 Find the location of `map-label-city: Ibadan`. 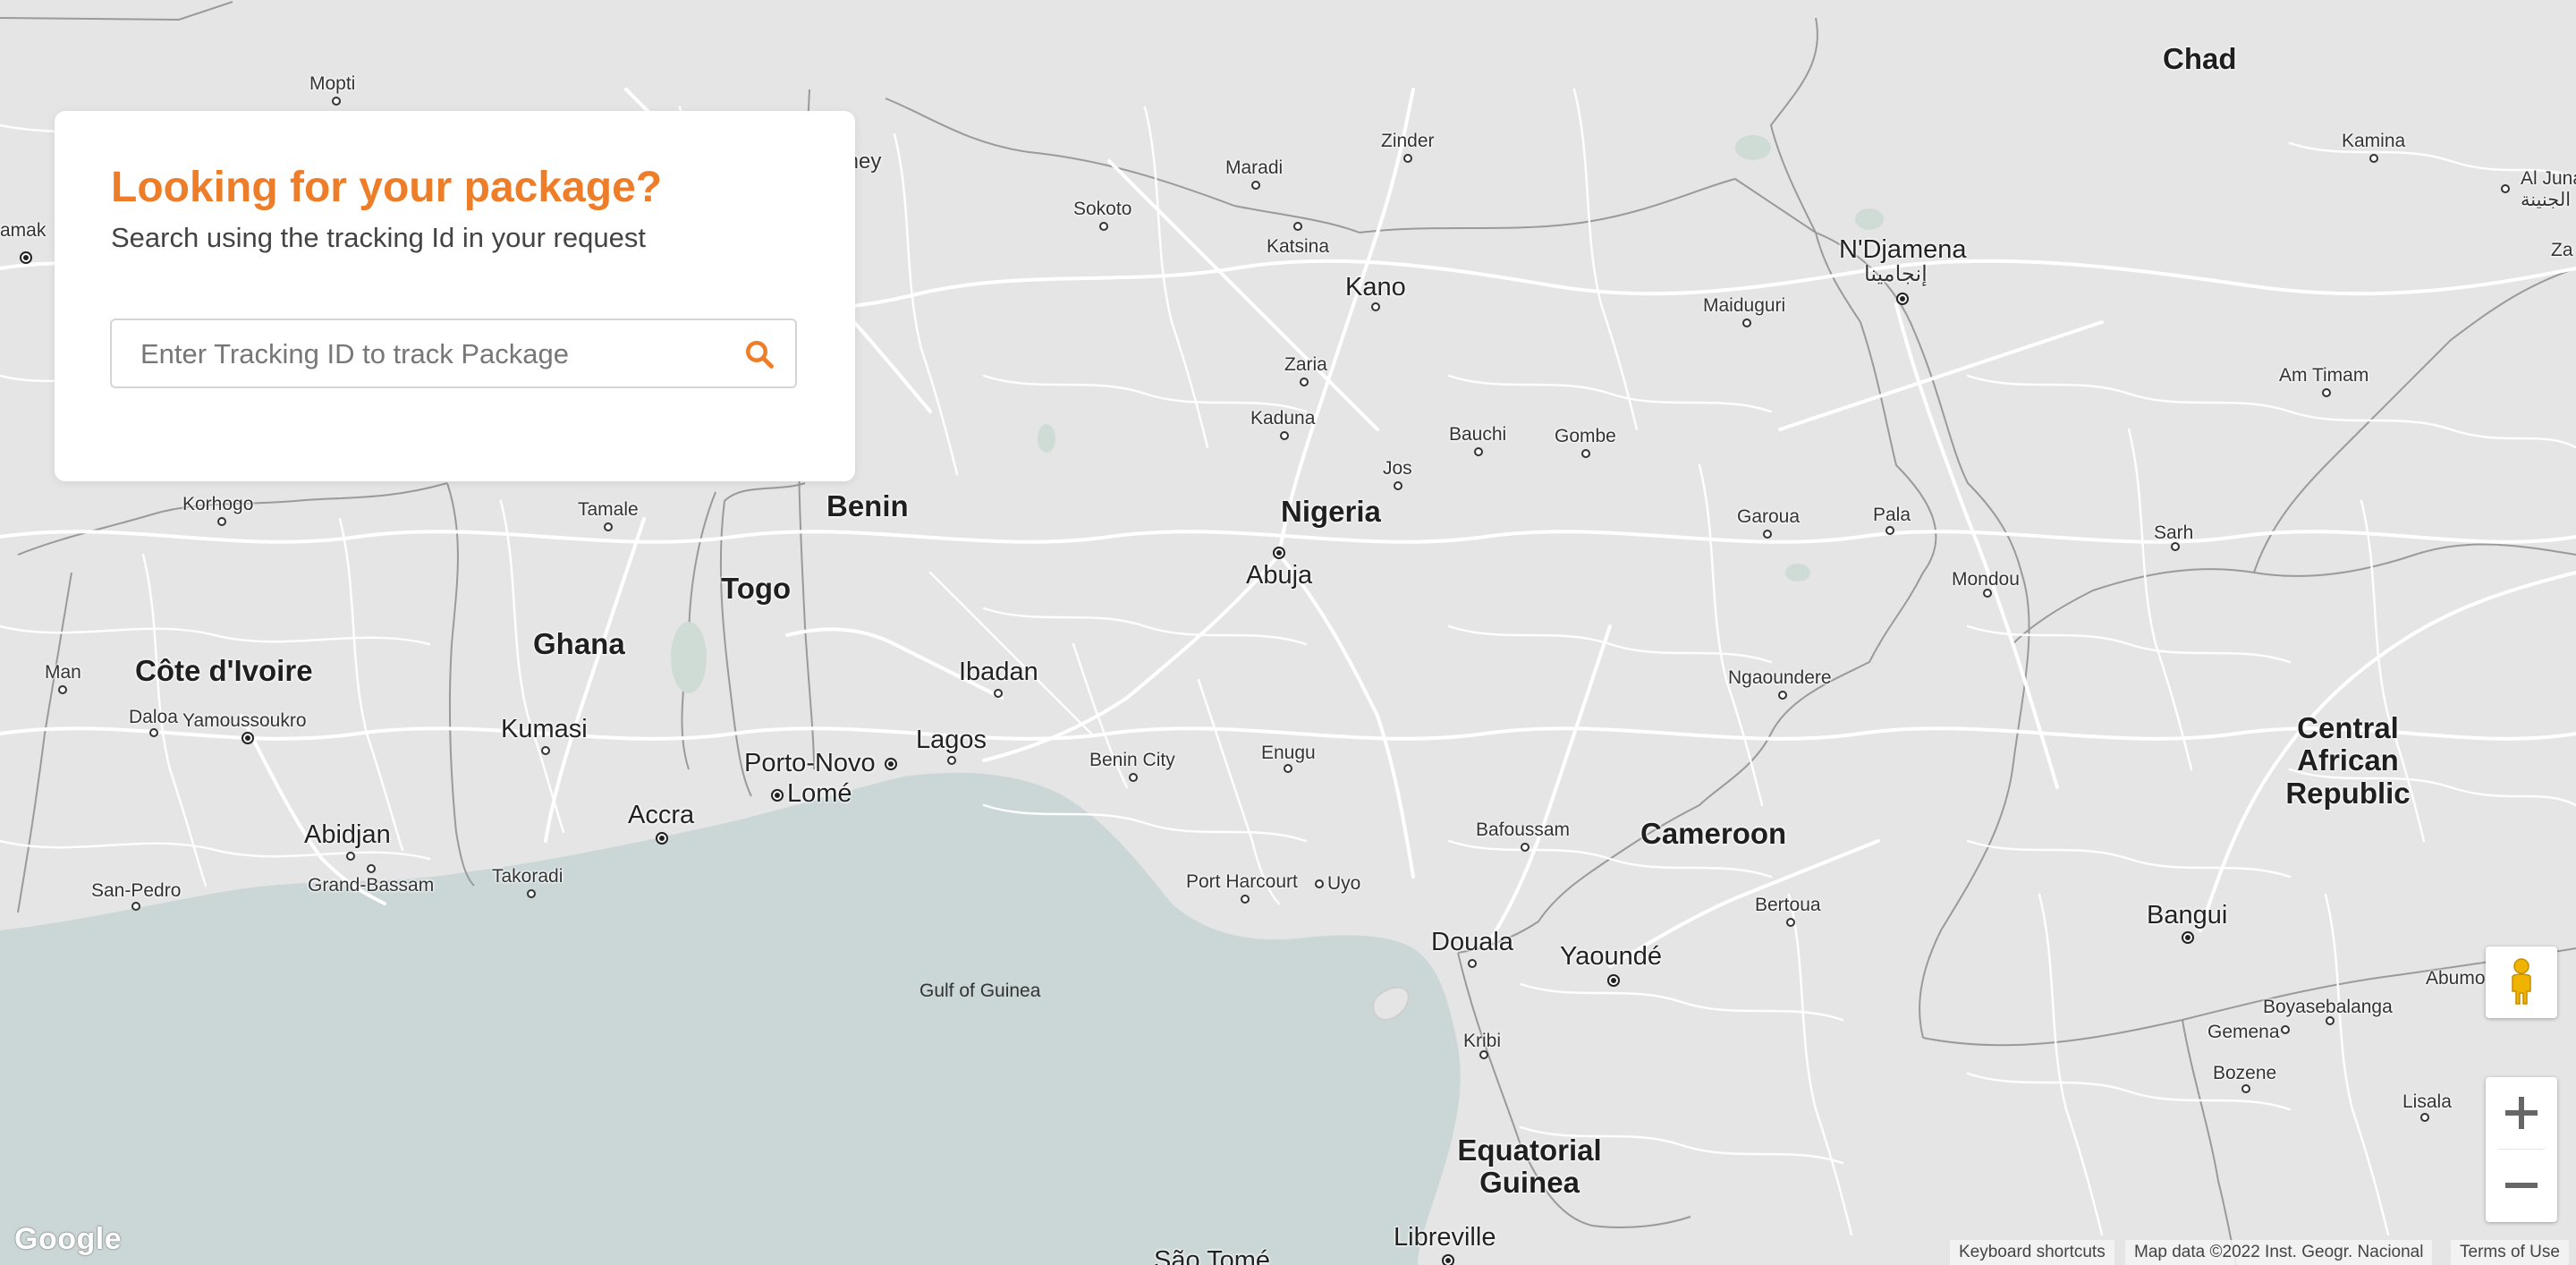

map-label-city: Ibadan is located at coordinates (998, 672).